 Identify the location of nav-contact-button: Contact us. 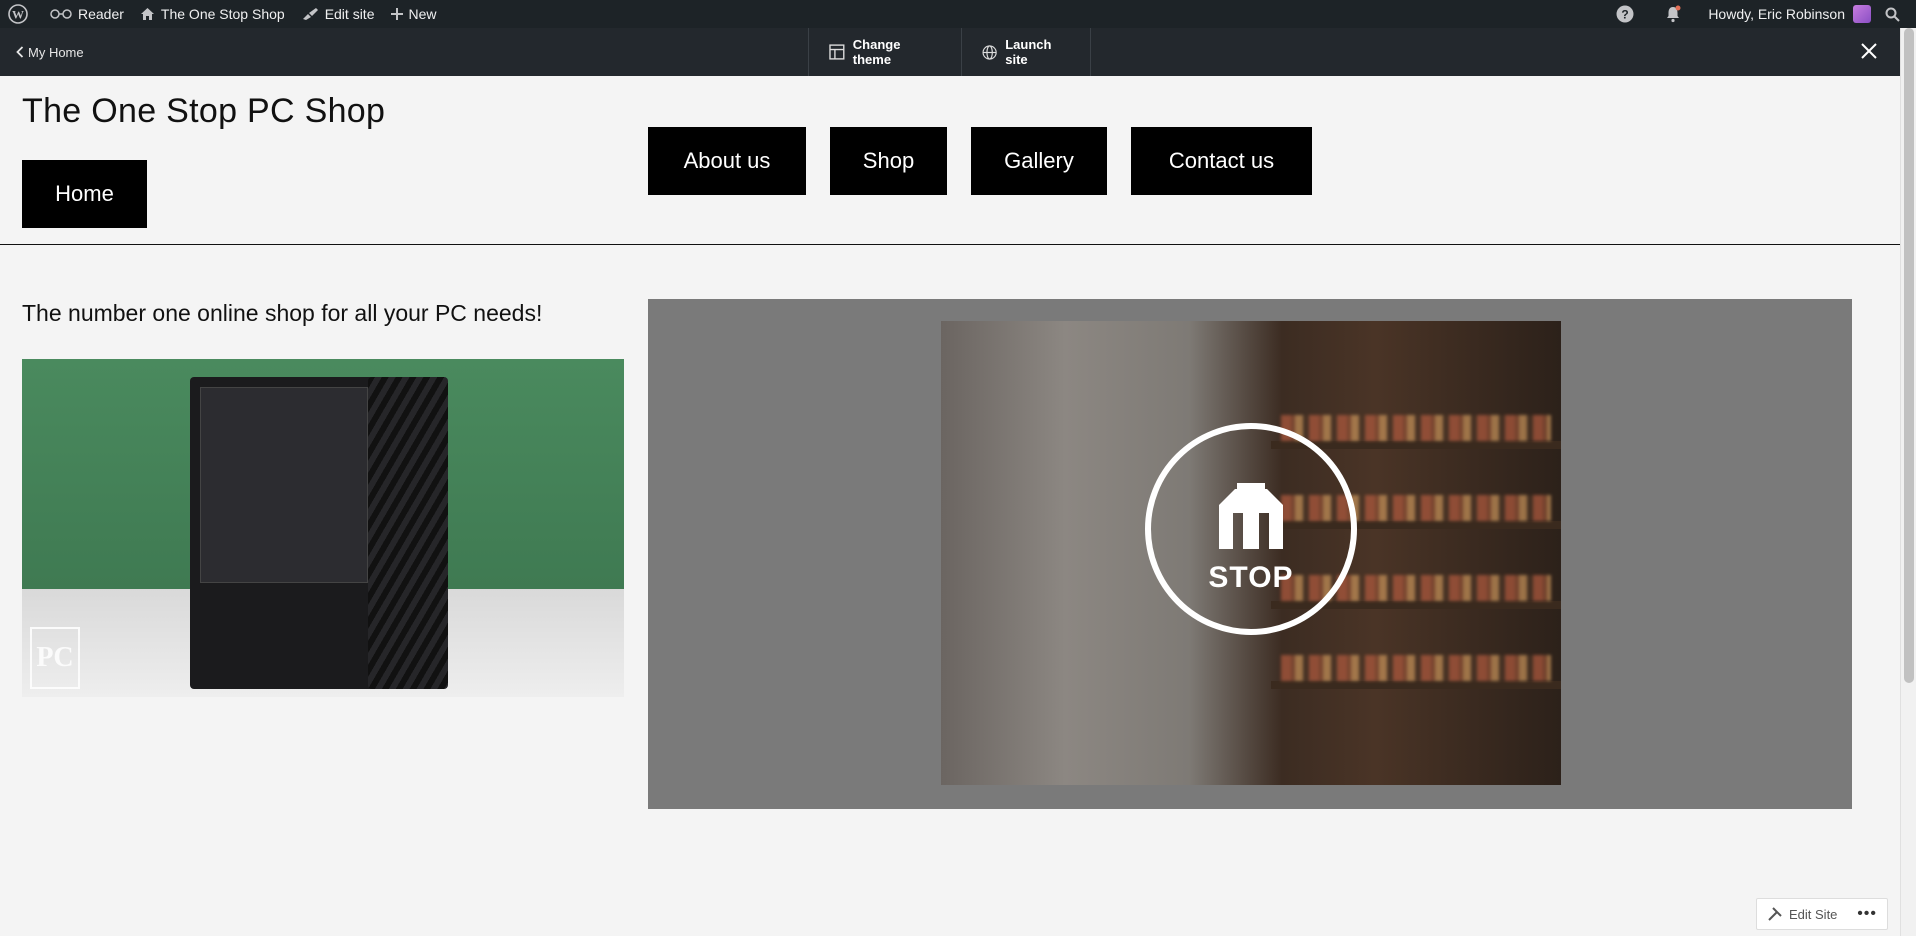
(1221, 161).